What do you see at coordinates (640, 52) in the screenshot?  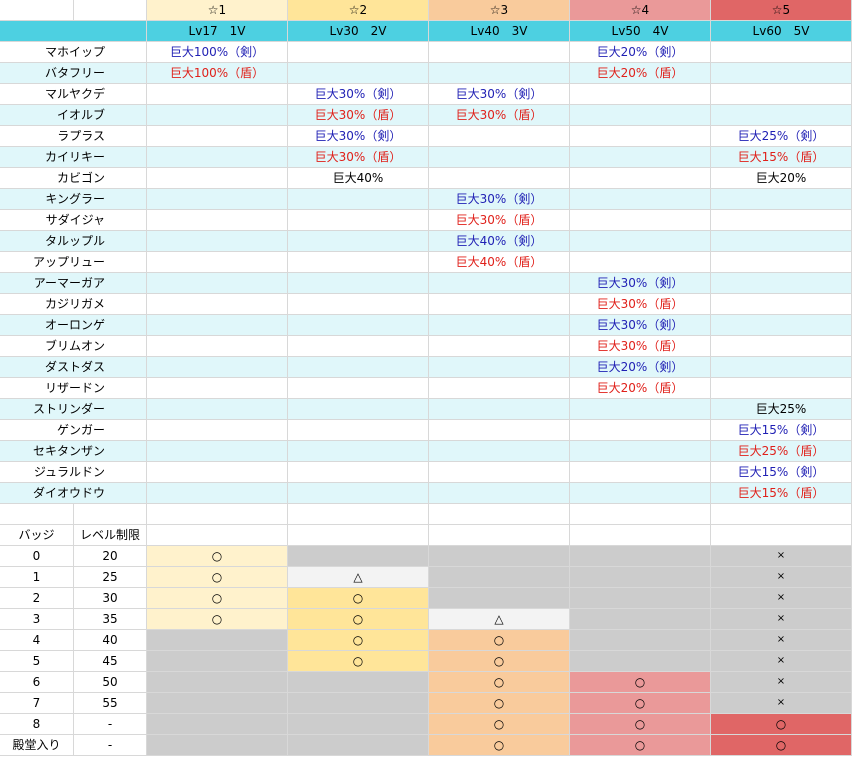 I see `bonus-cell: 巨大20%（剣）` at bounding box center [640, 52].